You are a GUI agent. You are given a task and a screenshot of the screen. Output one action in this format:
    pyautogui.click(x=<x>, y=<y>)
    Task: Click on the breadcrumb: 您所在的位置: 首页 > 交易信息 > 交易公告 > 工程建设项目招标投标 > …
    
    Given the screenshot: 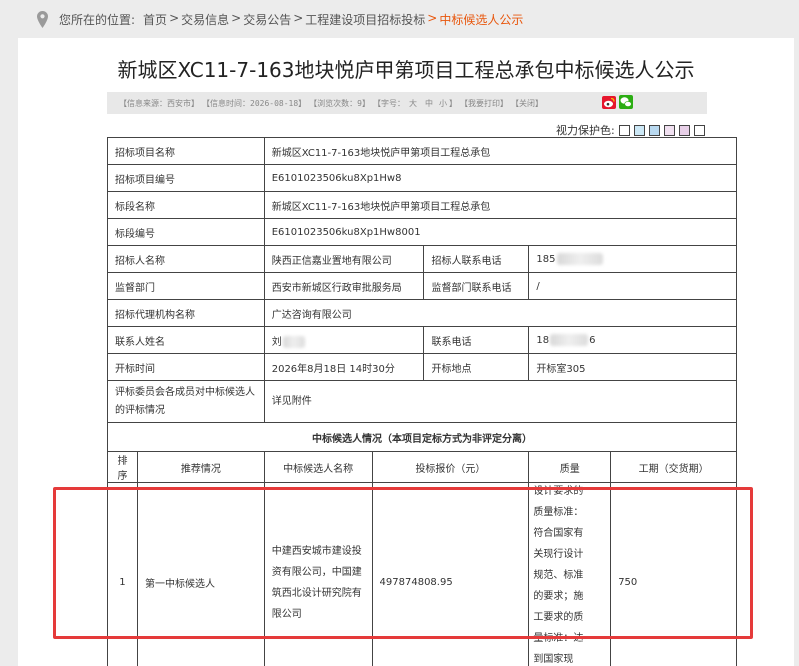 What is the action you would take?
    pyautogui.click(x=399, y=19)
    